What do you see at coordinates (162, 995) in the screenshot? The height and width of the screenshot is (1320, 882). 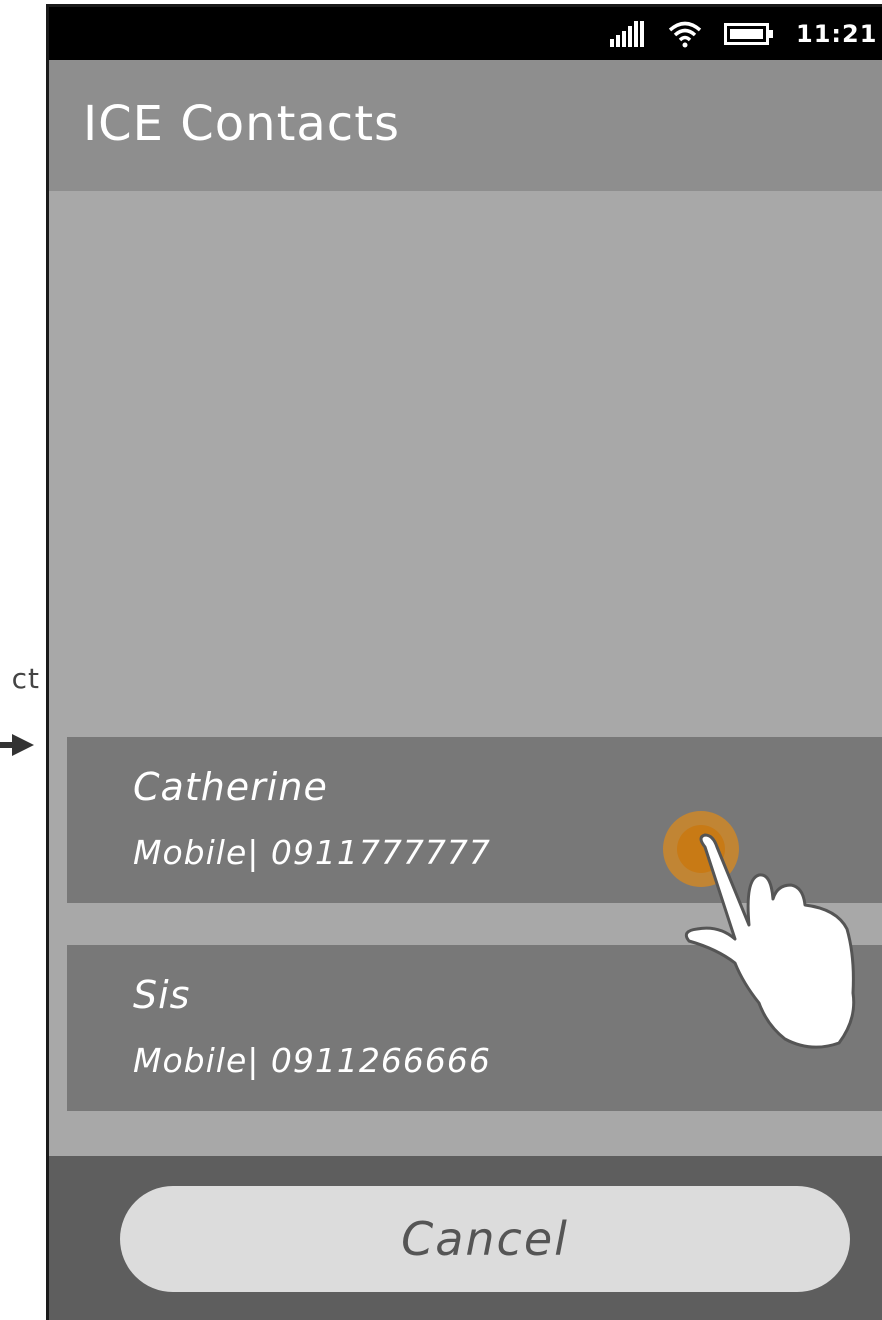 I see `contact-name: Sis` at bounding box center [162, 995].